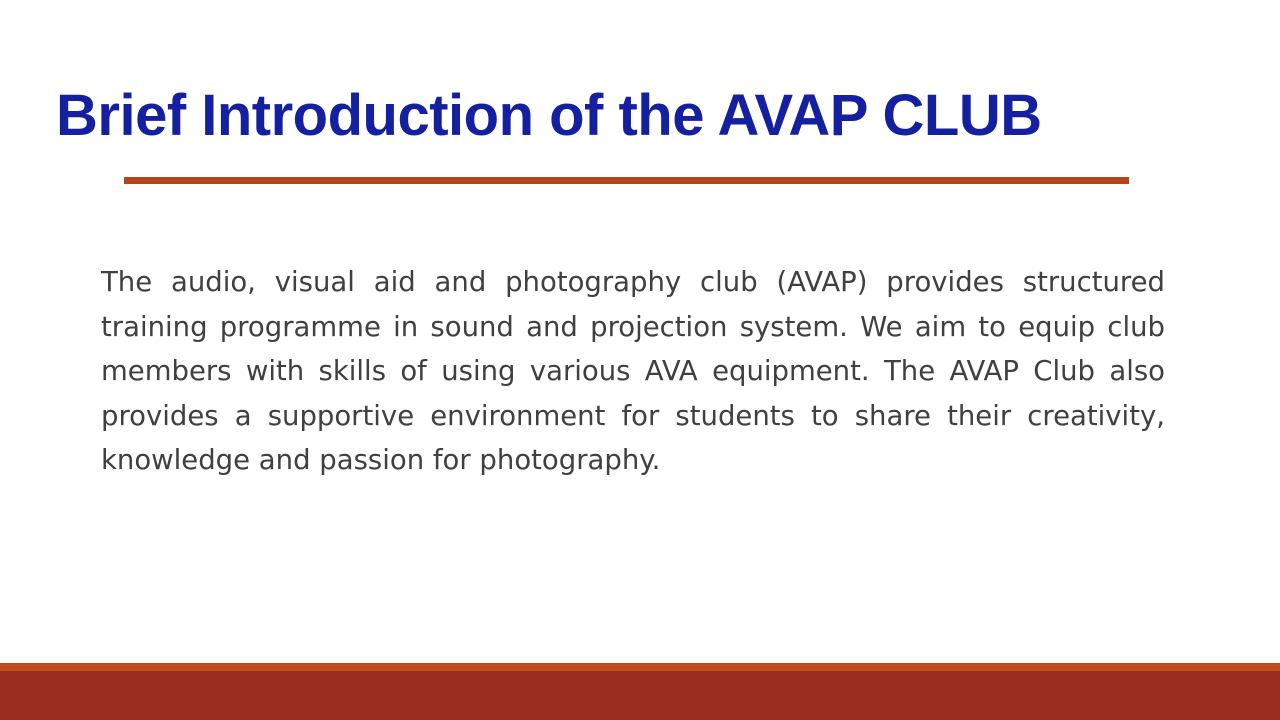  What do you see at coordinates (640, 691) in the screenshot?
I see `footer-band` at bounding box center [640, 691].